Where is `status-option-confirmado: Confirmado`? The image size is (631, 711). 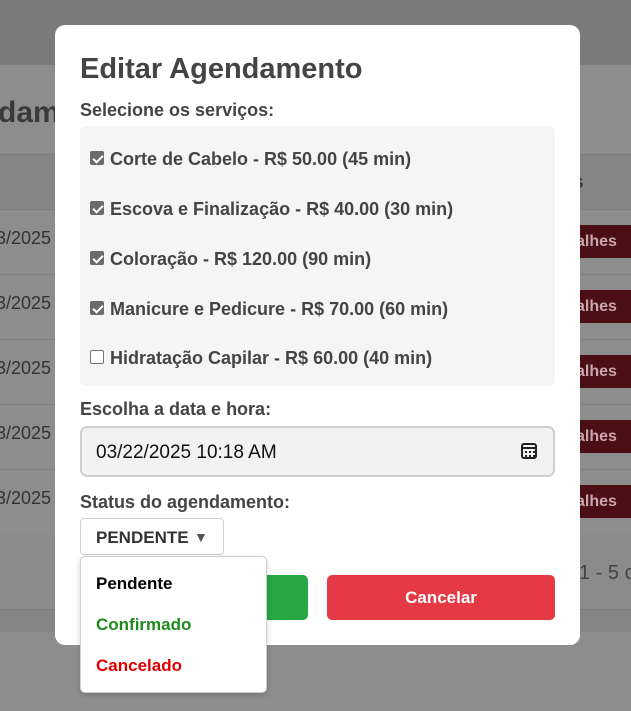 status-option-confirmado: Confirmado is located at coordinates (143, 625).